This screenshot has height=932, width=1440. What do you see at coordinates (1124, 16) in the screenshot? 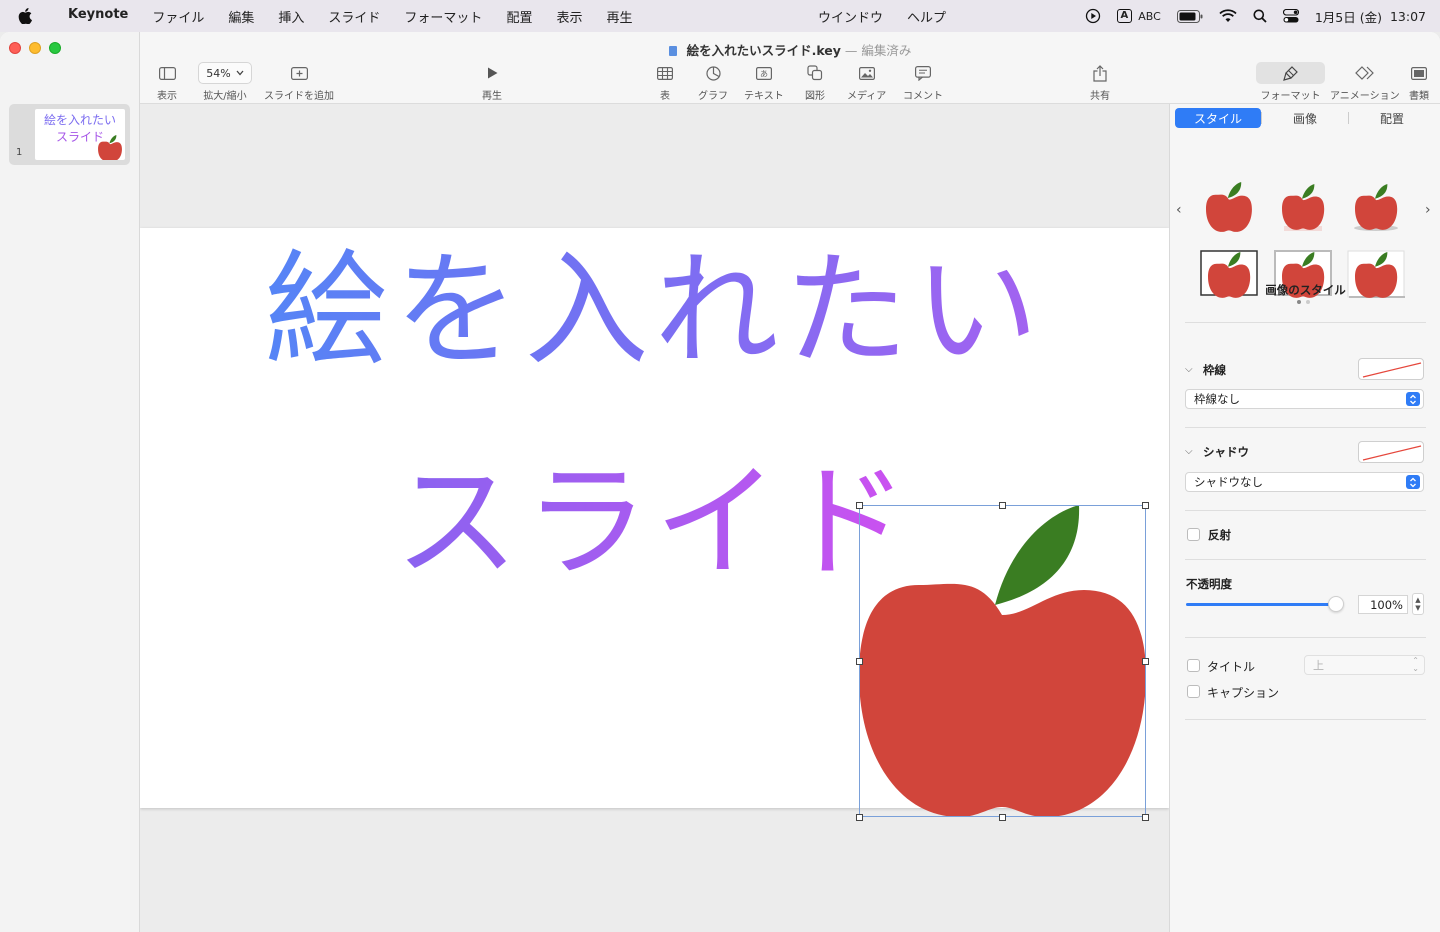
I see `input-mode-badge: A` at bounding box center [1124, 16].